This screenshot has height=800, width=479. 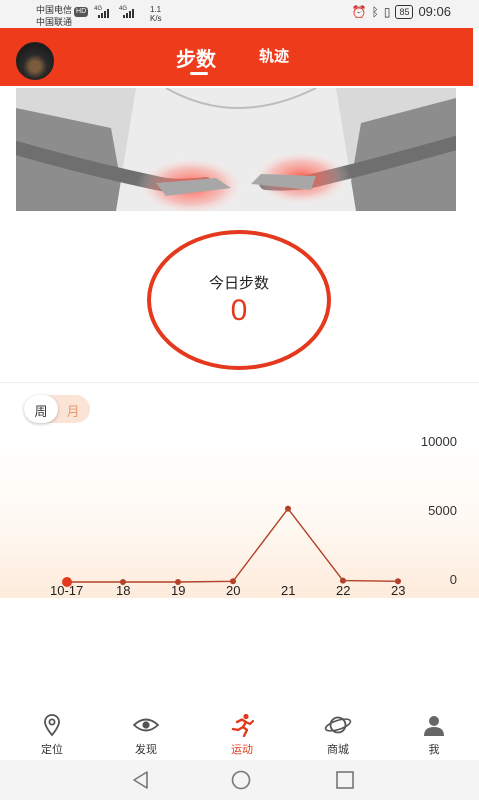 What do you see at coordinates (146, 735) in the screenshot?
I see `nav-item-discover: 发现` at bounding box center [146, 735].